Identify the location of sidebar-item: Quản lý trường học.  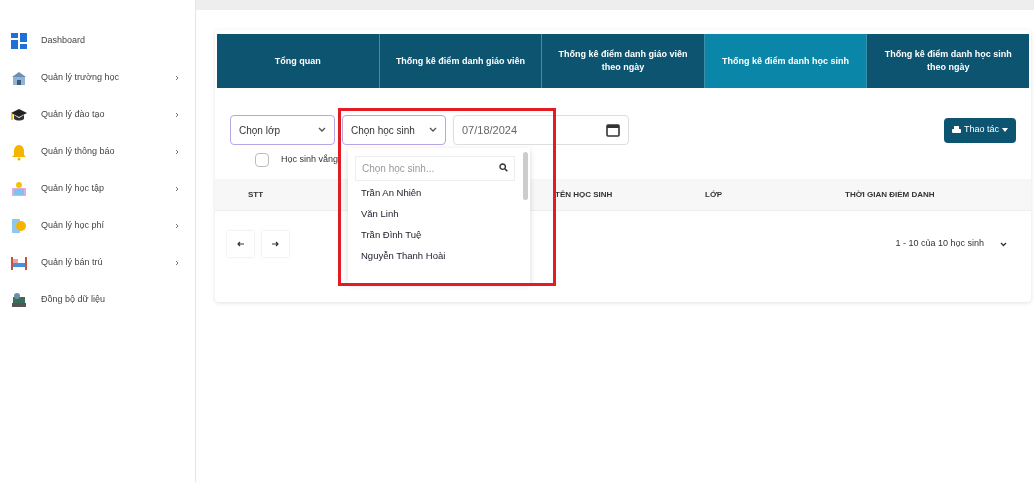
(97, 77).